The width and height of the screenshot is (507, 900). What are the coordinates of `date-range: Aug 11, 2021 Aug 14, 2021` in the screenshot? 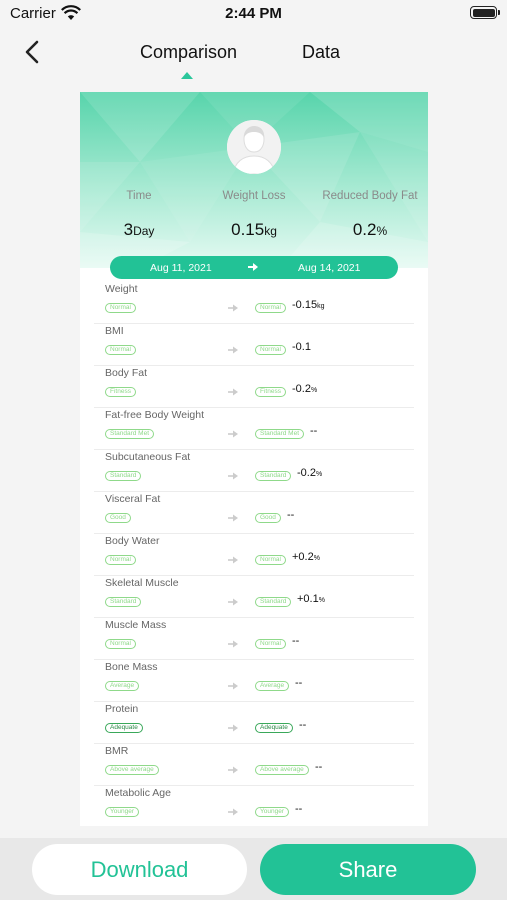 It's located at (254, 267).